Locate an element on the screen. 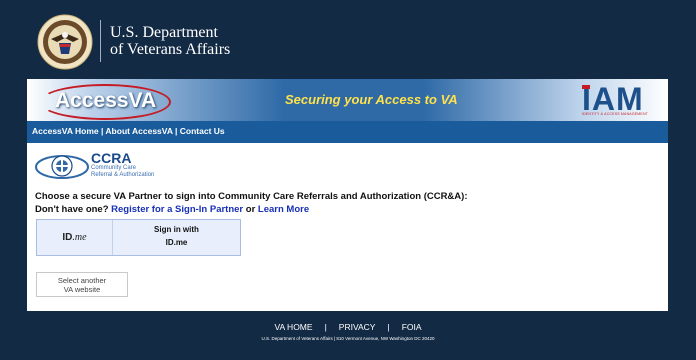 Image resolution: width=696 pixels, height=360 pixels. footer-foia-link: FOIA is located at coordinates (412, 327).